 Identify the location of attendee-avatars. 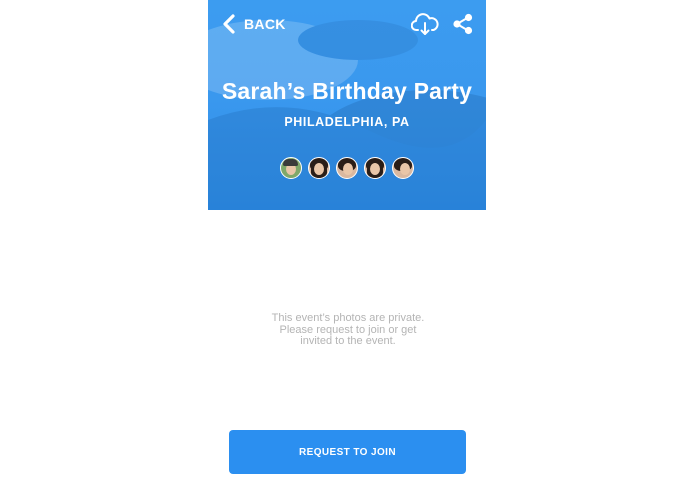
(347, 168).